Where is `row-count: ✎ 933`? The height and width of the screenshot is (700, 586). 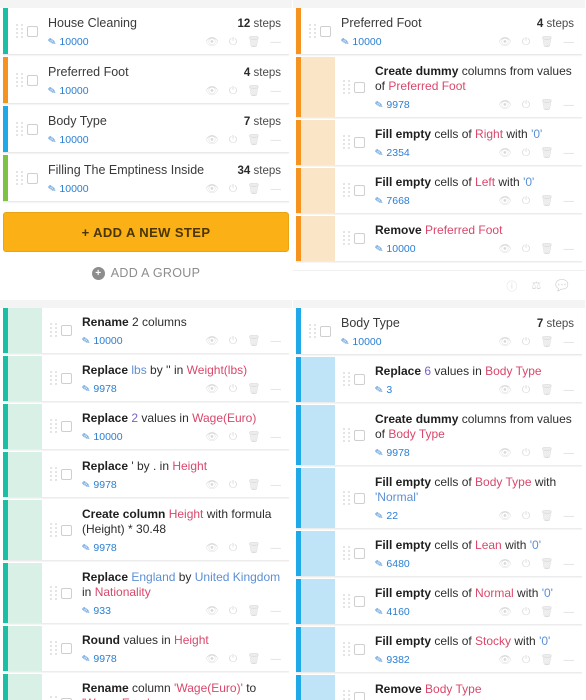 row-count: ✎ 933 is located at coordinates (96, 611).